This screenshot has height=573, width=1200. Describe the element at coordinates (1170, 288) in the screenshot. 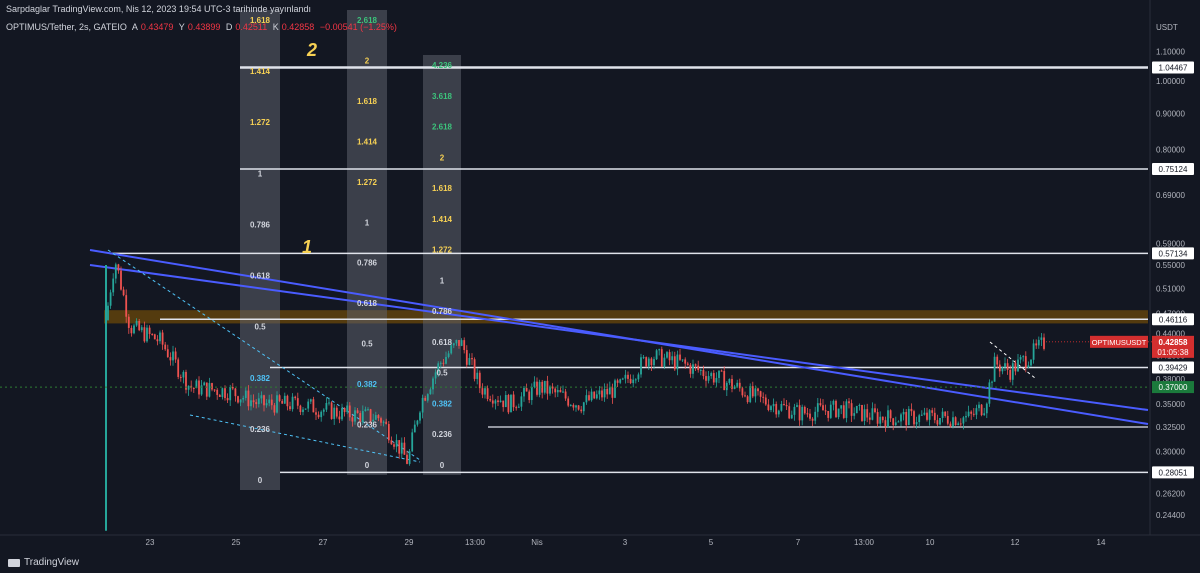

I see `y-tick-label: 0.51000` at that location.